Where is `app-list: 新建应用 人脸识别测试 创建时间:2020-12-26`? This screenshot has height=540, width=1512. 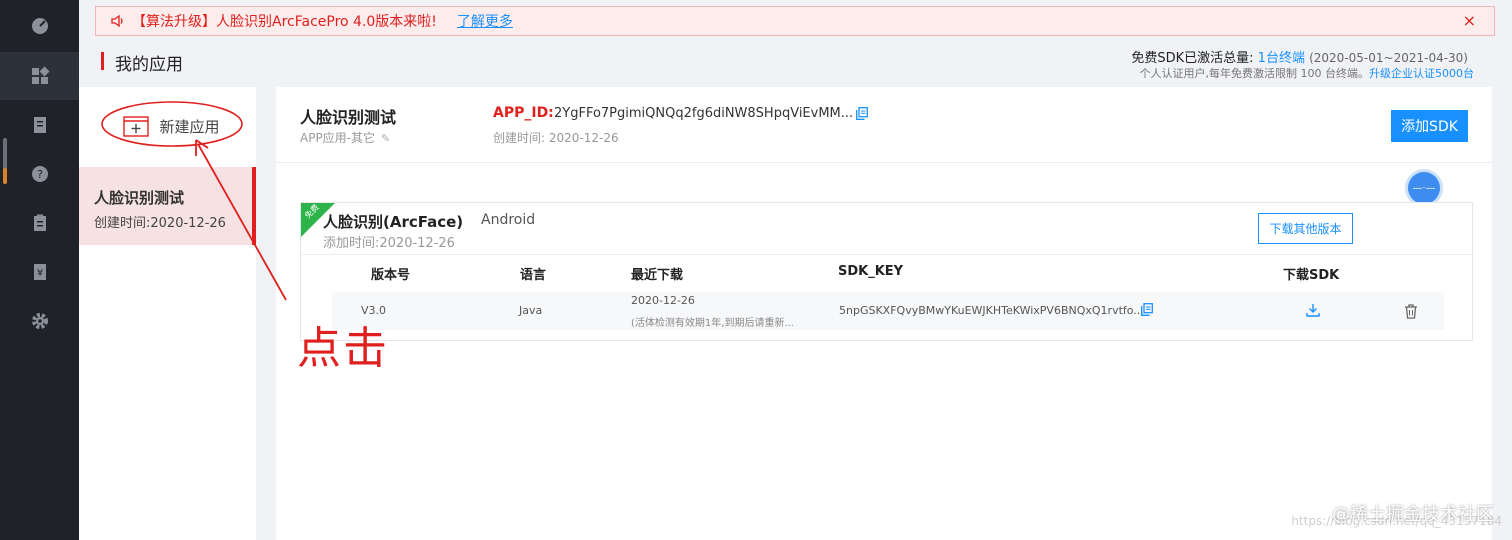 app-list: 新建应用 人脸识别测试 创建时间:2020-12-26 is located at coordinates (167, 313).